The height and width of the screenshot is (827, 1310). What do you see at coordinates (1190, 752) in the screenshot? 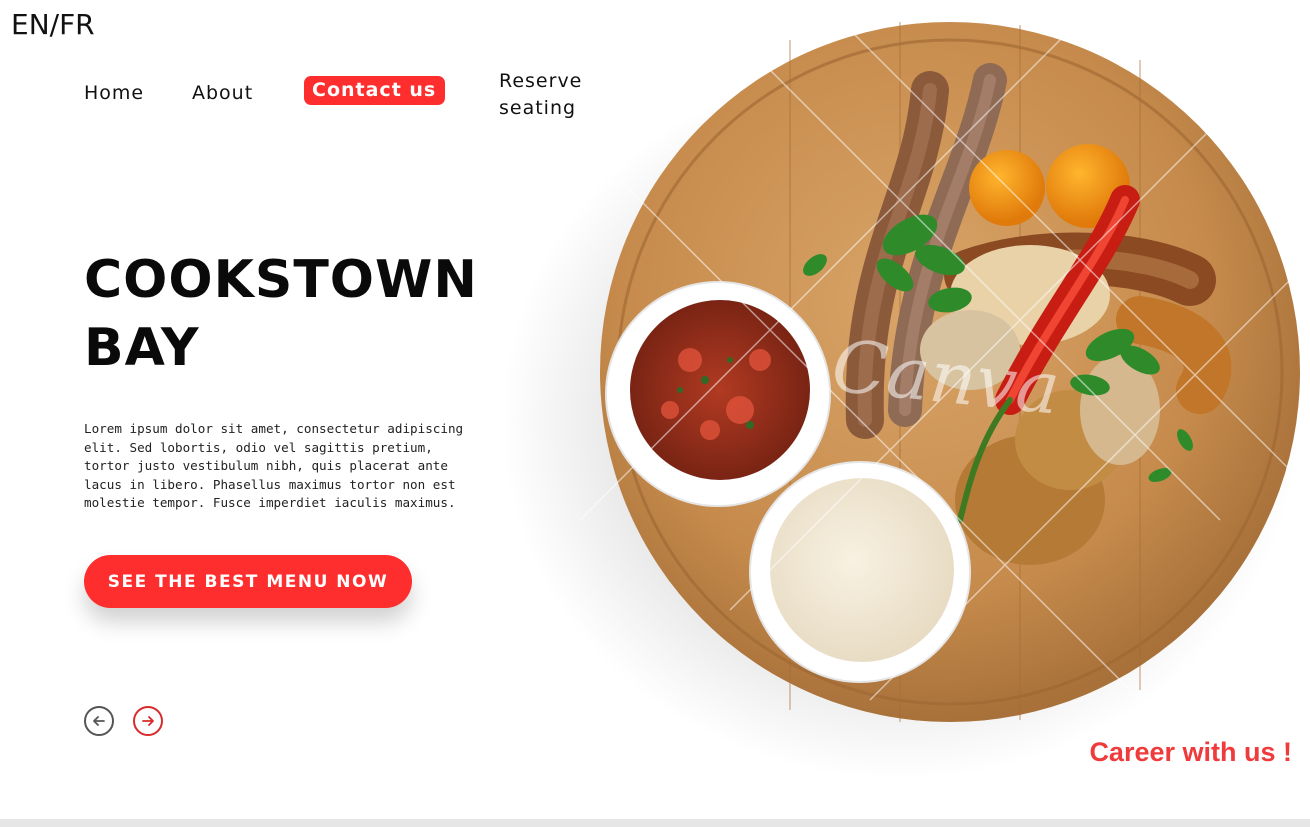
I see `career-link: Career with us !` at bounding box center [1190, 752].